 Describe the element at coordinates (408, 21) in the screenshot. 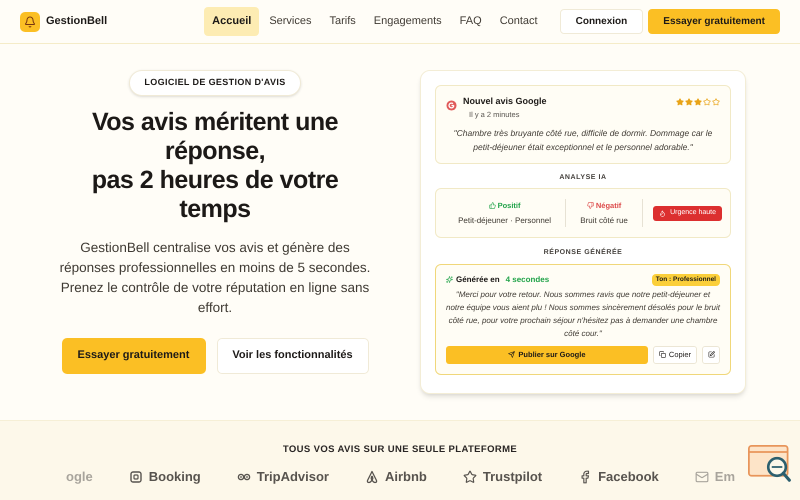

I see `nav-link: Engagements` at that location.